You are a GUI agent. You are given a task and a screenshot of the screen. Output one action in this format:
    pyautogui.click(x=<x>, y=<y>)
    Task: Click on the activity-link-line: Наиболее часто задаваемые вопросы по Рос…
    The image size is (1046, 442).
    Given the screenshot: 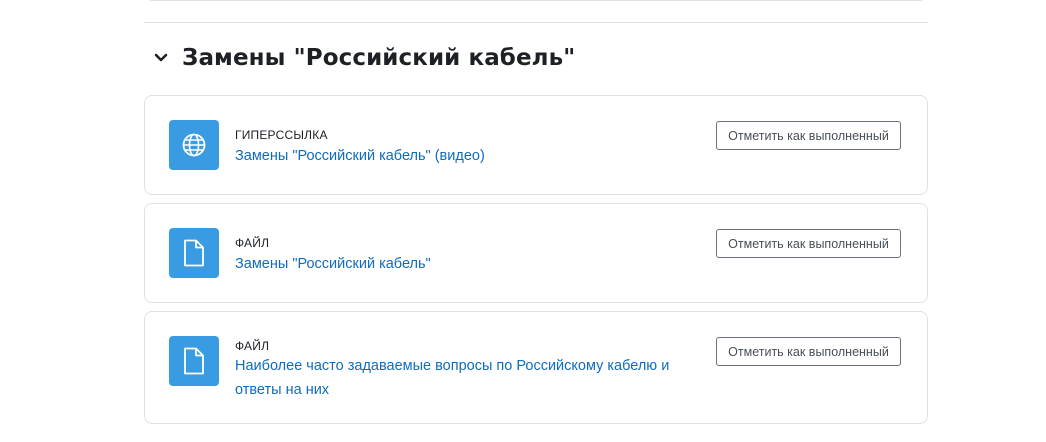 What is the action you would take?
    pyautogui.click(x=452, y=366)
    